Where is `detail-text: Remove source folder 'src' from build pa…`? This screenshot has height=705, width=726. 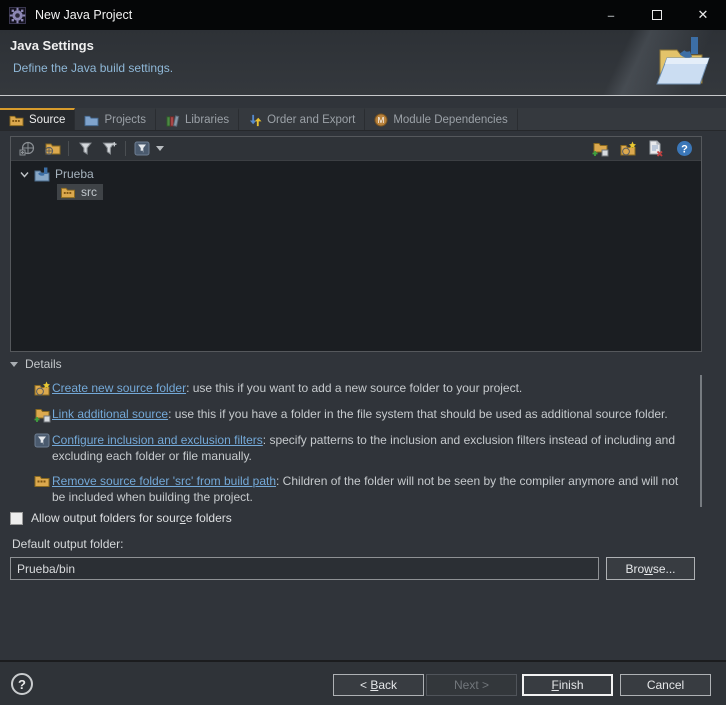 detail-text: Remove source folder 'src' from build pa… is located at coordinates (381, 489).